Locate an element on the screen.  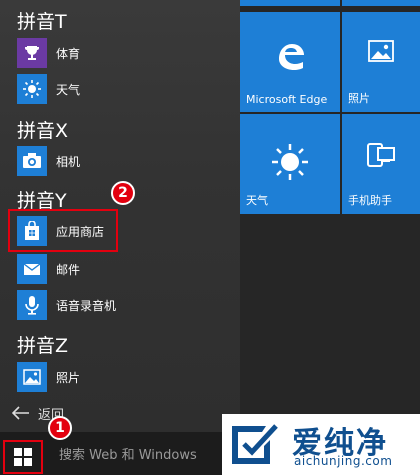
edge-icon is located at coordinates (290, 57).